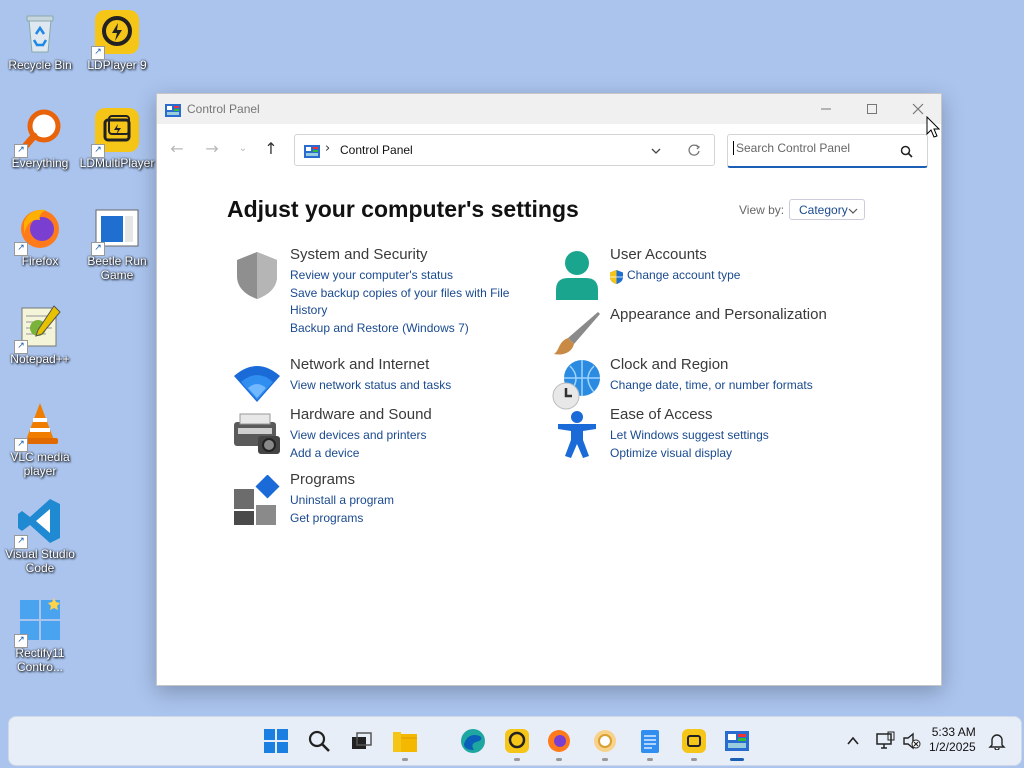  I want to click on bell-icon, so click(997, 742).